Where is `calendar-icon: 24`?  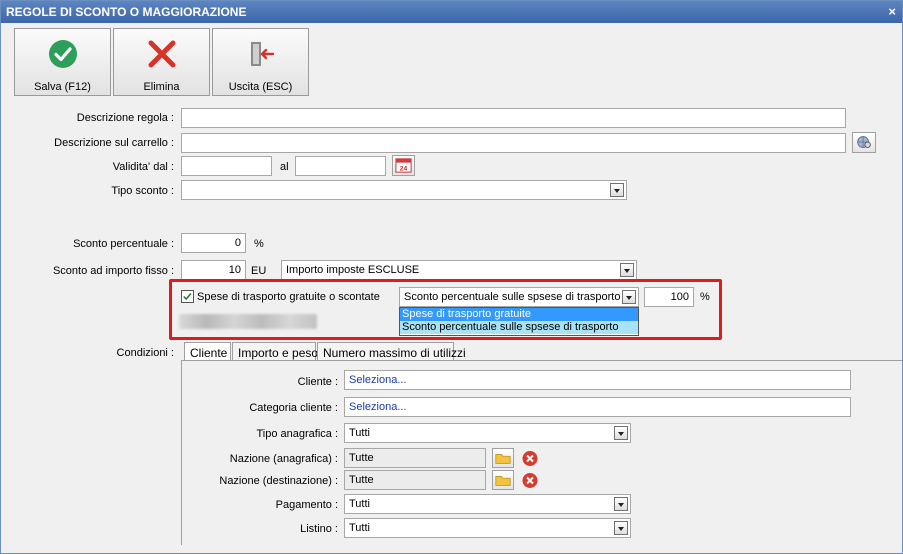 calendar-icon: 24 is located at coordinates (403, 165).